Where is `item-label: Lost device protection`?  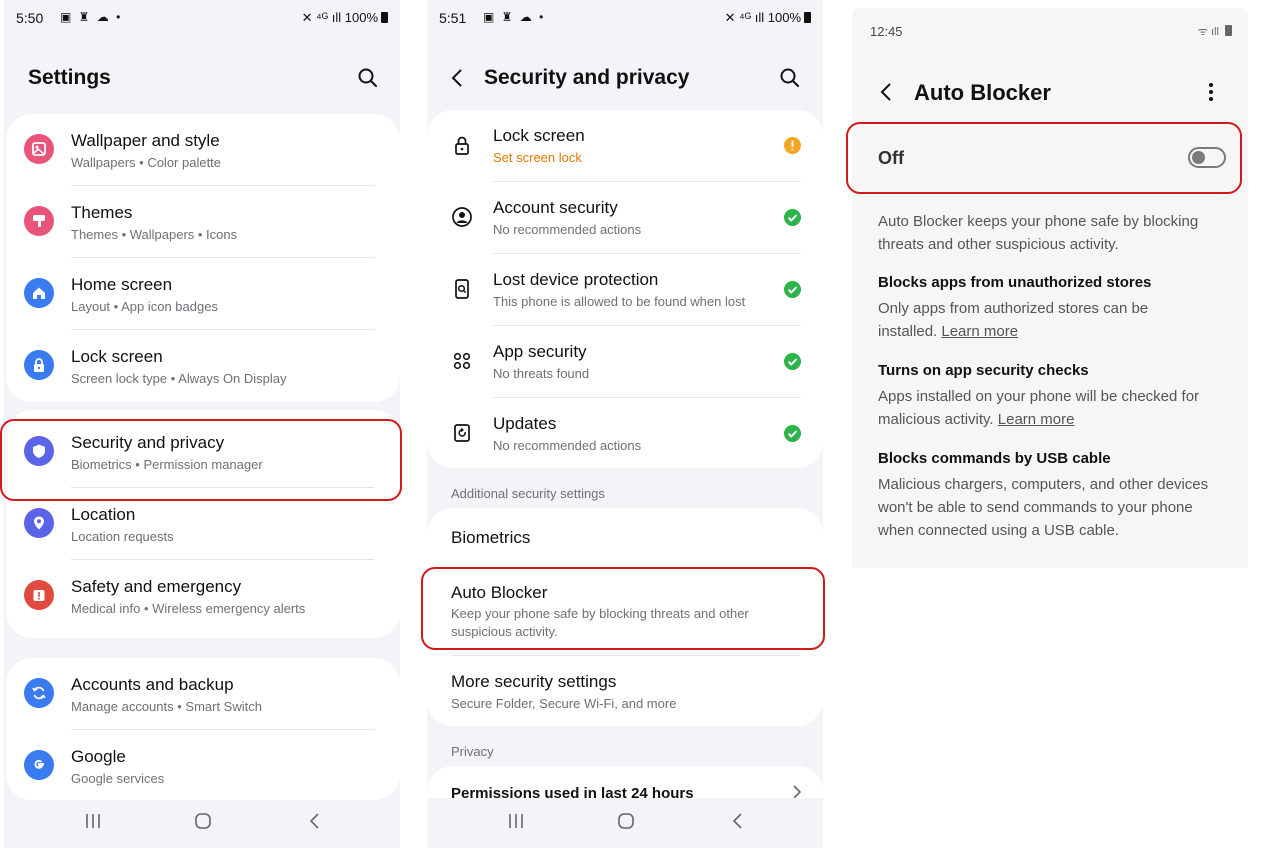
item-label: Lost device protection is located at coordinates (576, 279).